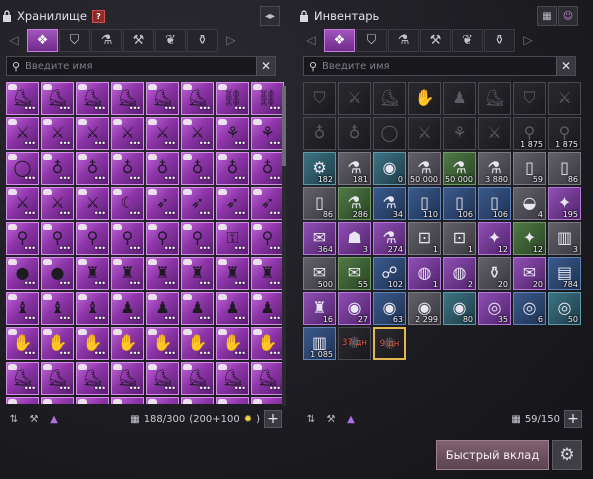 The width and height of the screenshot is (593, 479). What do you see at coordinates (354, 168) in the screenshot?
I see `inventory-slot: ⚗ 181` at bounding box center [354, 168].